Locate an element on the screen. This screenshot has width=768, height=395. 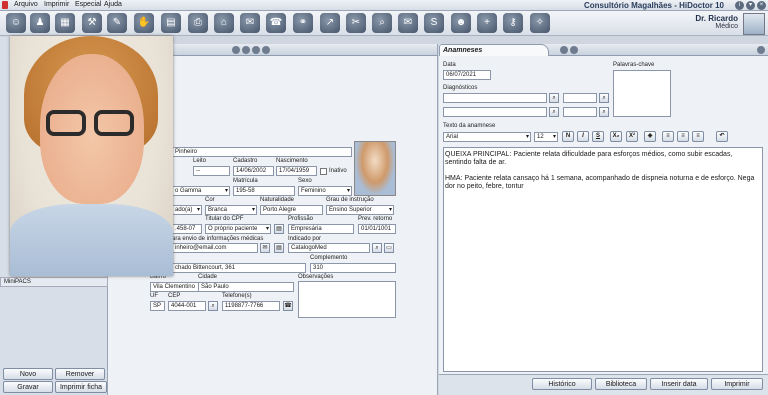
titular-select: O próprio paciente is located at coordinates (238, 229).